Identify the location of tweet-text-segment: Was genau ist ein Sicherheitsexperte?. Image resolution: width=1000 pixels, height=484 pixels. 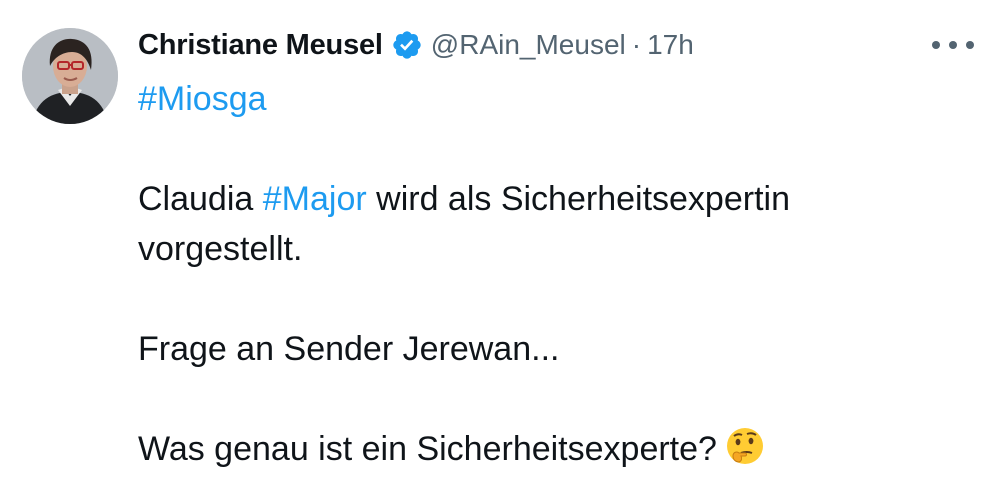
(427, 449).